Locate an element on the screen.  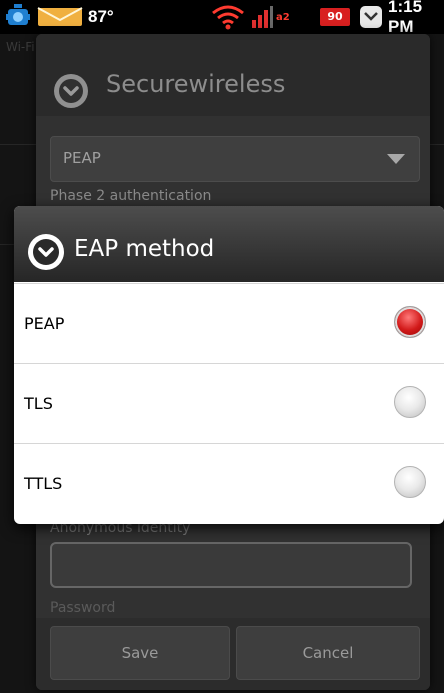
signal-icon is located at coordinates (262, 17).